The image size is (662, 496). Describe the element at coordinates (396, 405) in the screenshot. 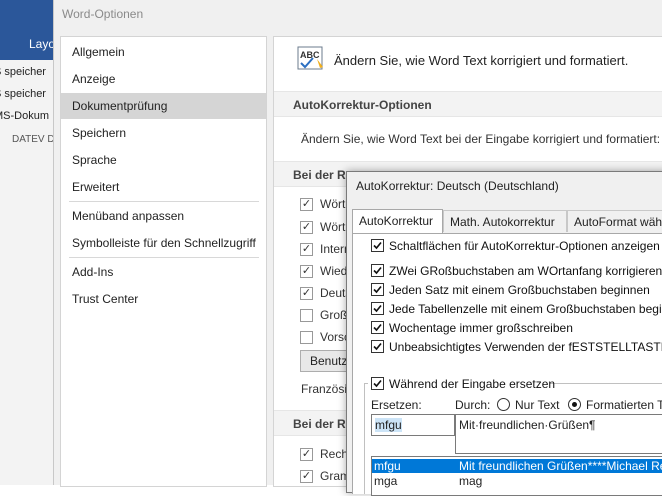

I see `ersetzen-label: Ersetzen:` at that location.